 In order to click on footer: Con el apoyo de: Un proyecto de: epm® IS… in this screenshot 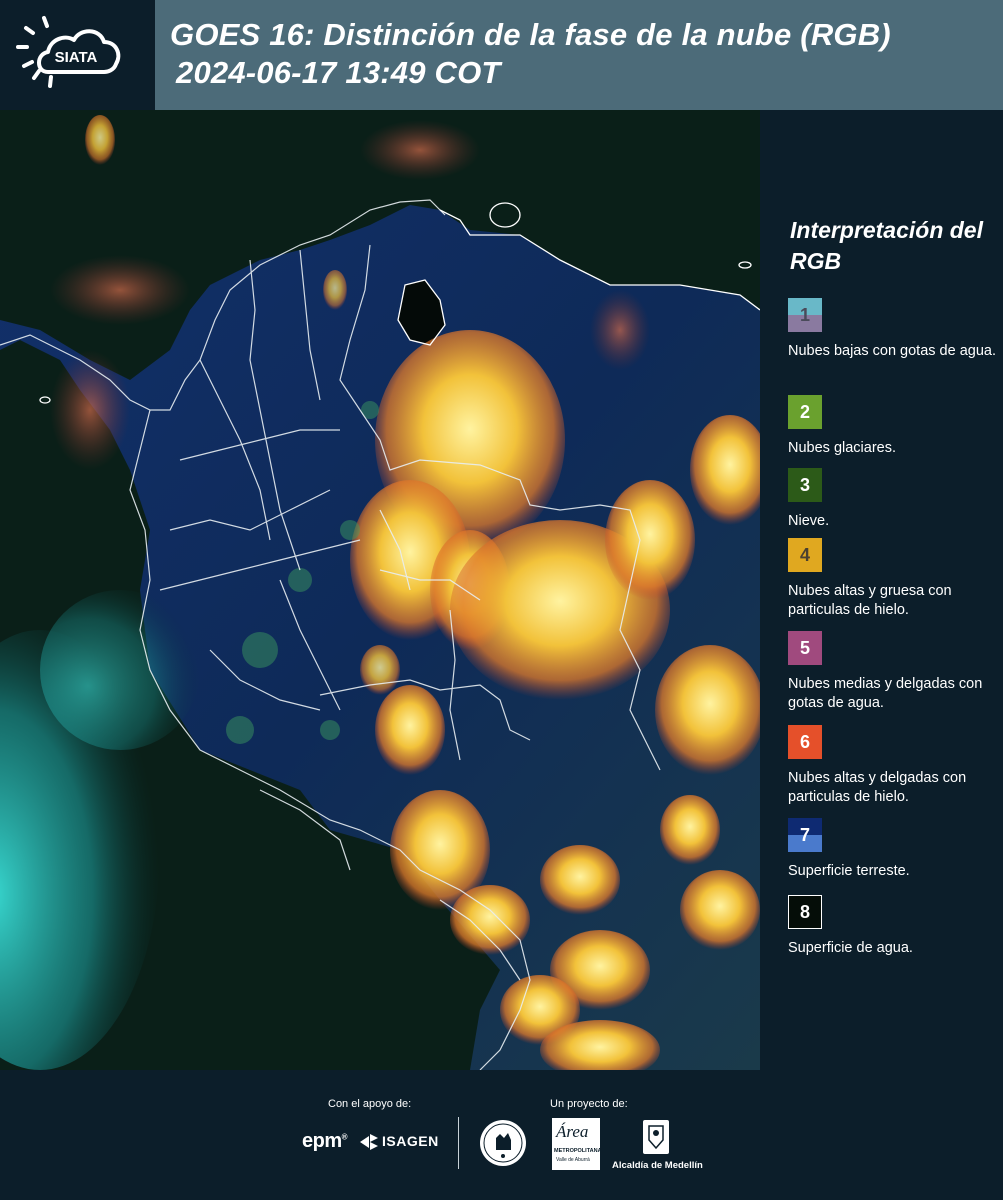, I will do `click(501, 1135)`.